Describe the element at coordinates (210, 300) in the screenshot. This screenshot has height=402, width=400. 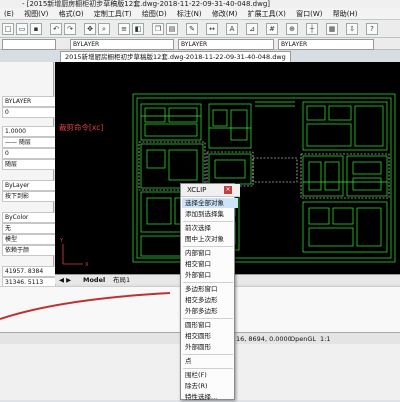
I see `xclip-item-crossing-polygon: 相交多边形` at that location.